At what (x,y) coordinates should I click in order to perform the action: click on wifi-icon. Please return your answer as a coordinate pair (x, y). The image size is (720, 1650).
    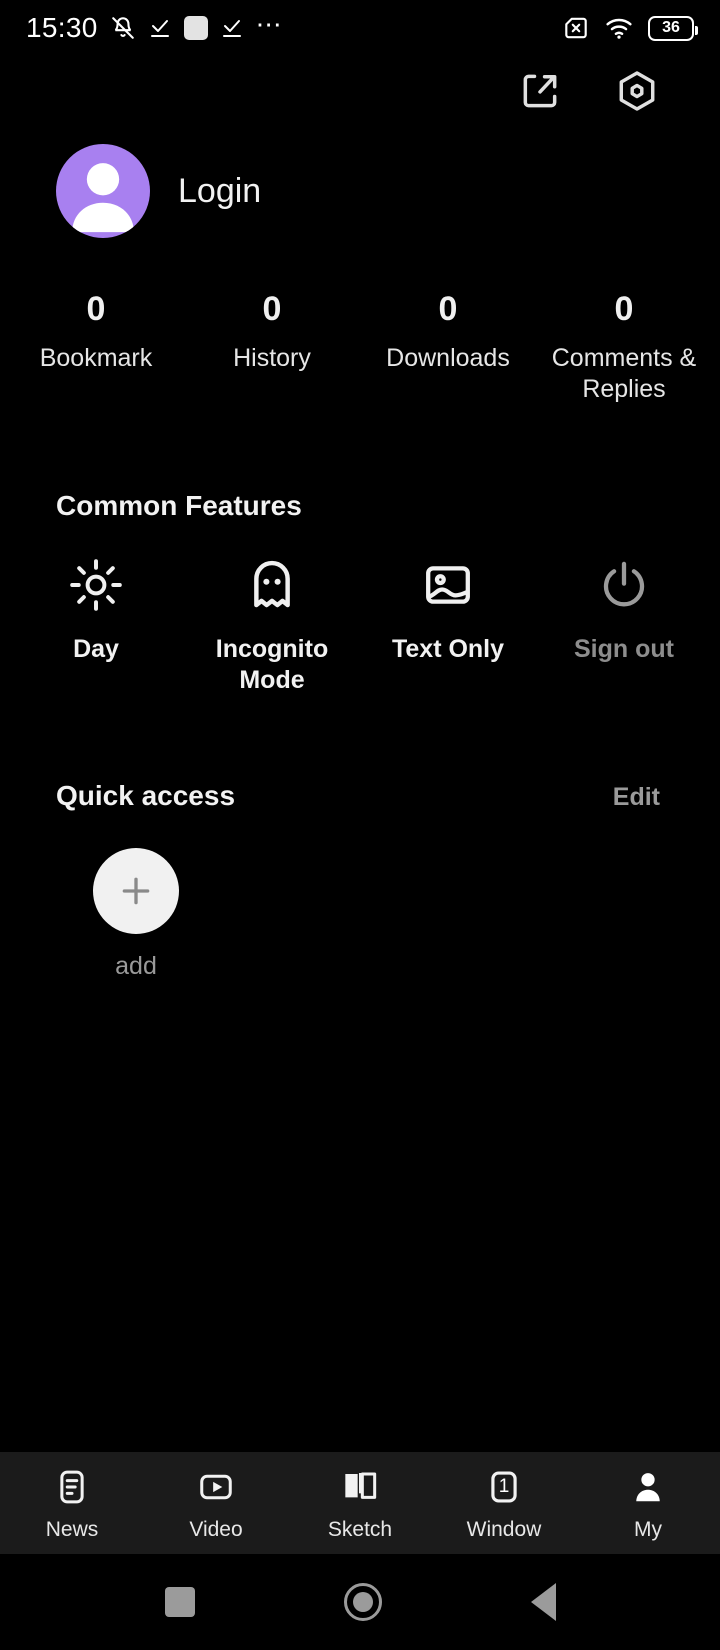
    Looking at the image, I should click on (619, 28).